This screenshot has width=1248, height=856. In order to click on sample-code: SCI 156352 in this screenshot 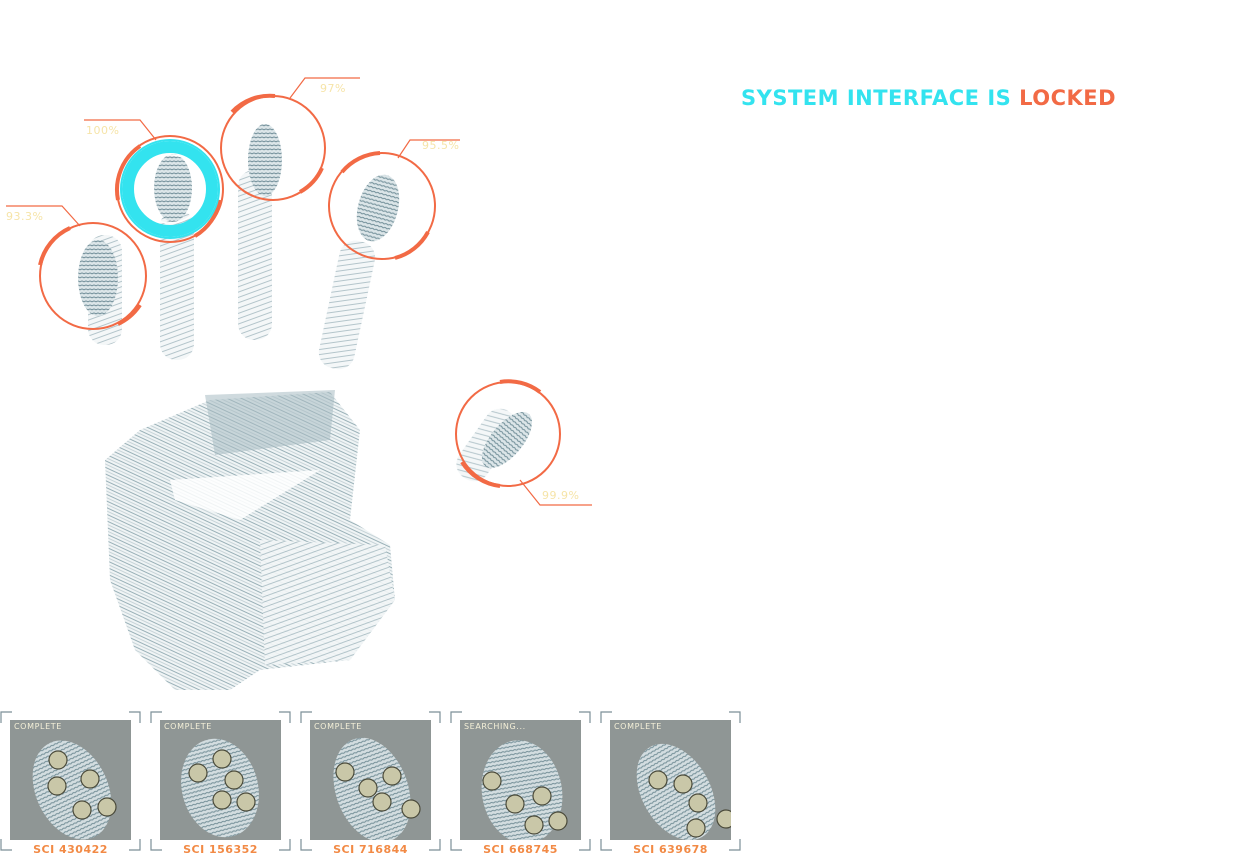, I will do `click(220, 849)`.